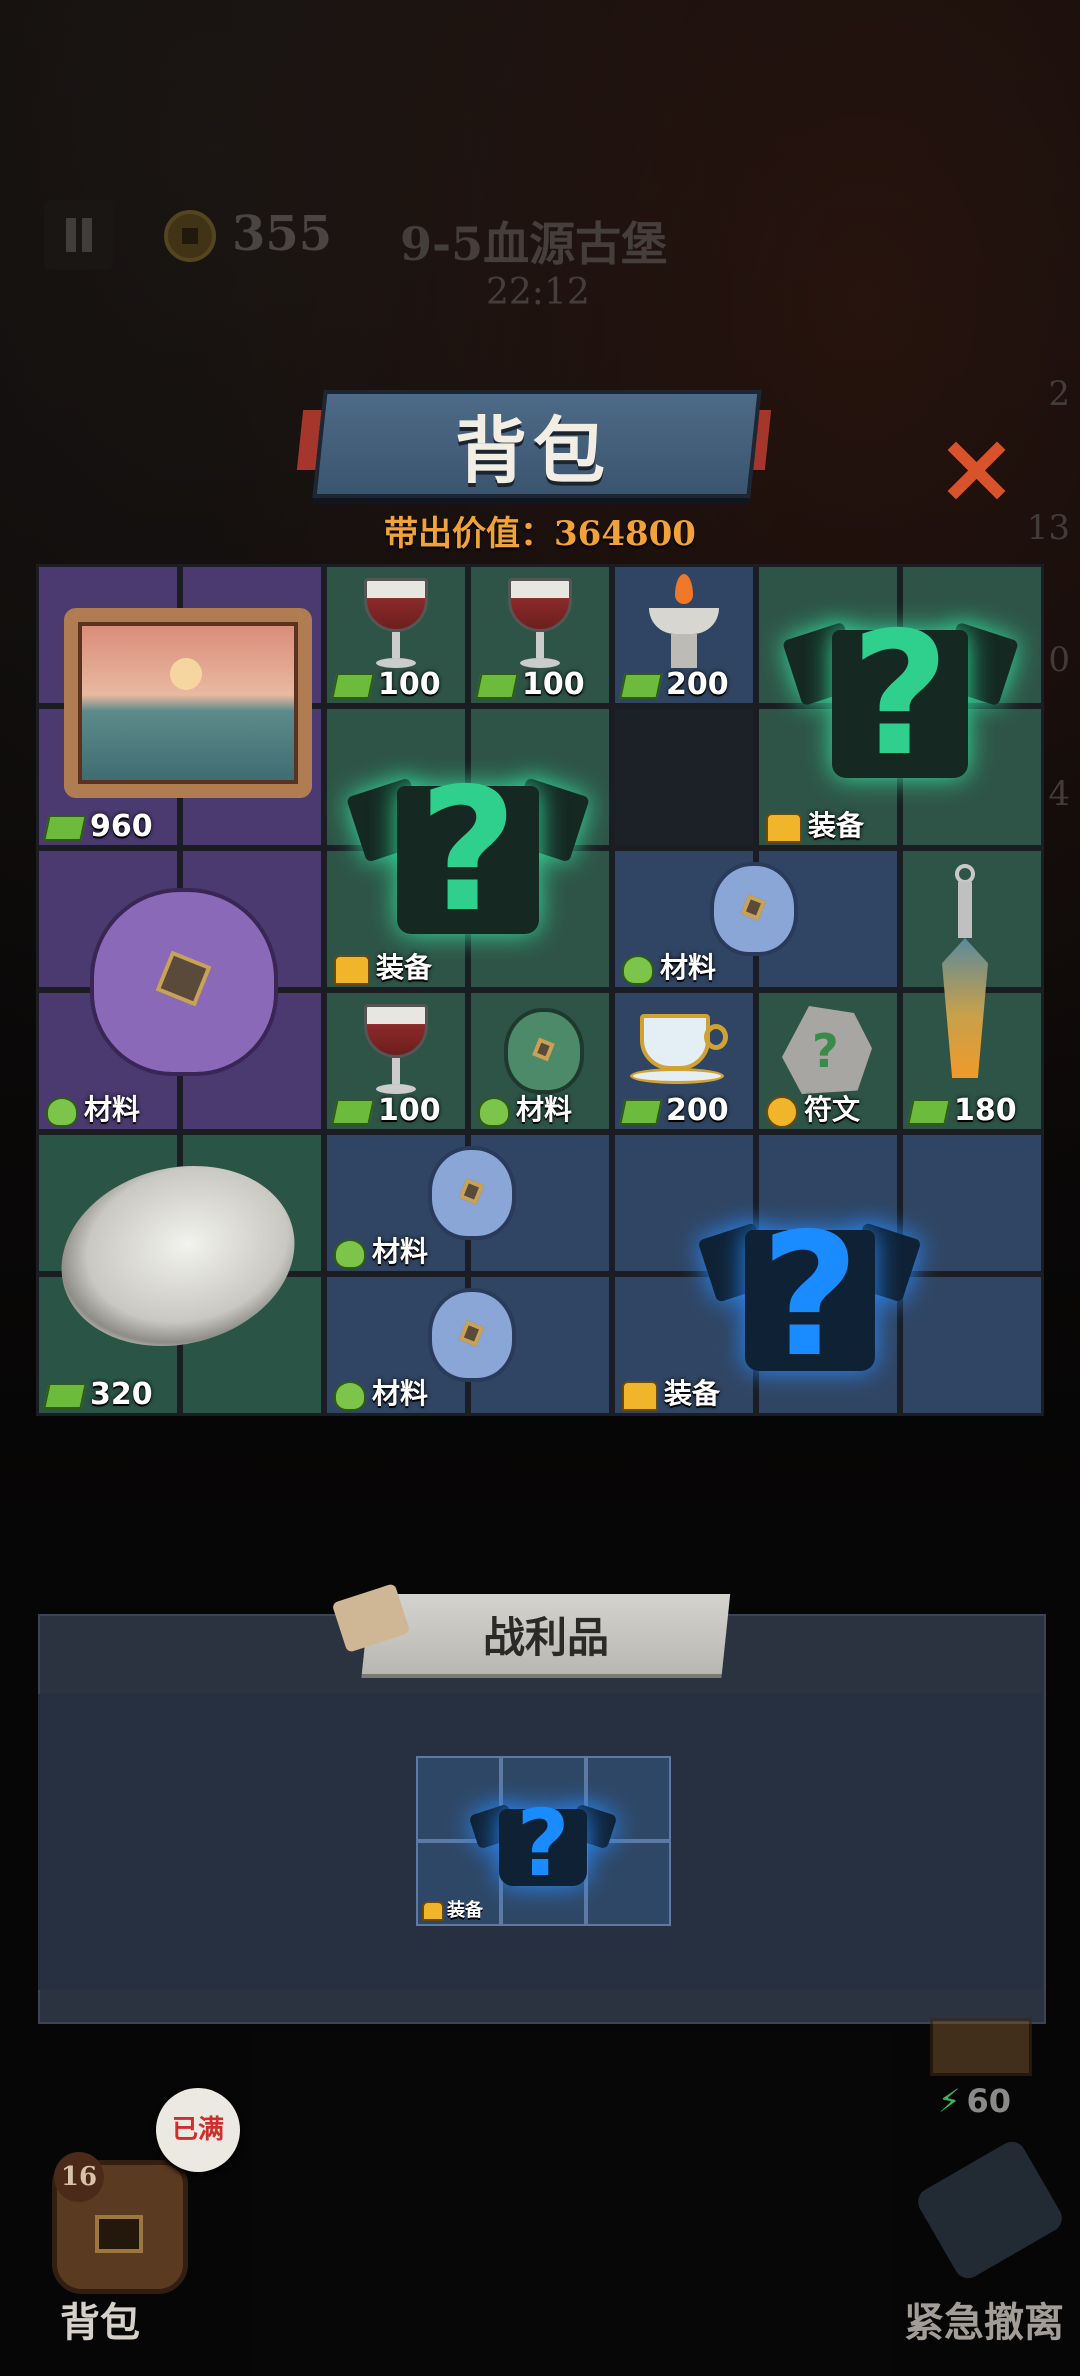 The height and width of the screenshot is (2376, 1080). Describe the element at coordinates (988, 2101) in the screenshot. I see `energy-value: 60` at that location.